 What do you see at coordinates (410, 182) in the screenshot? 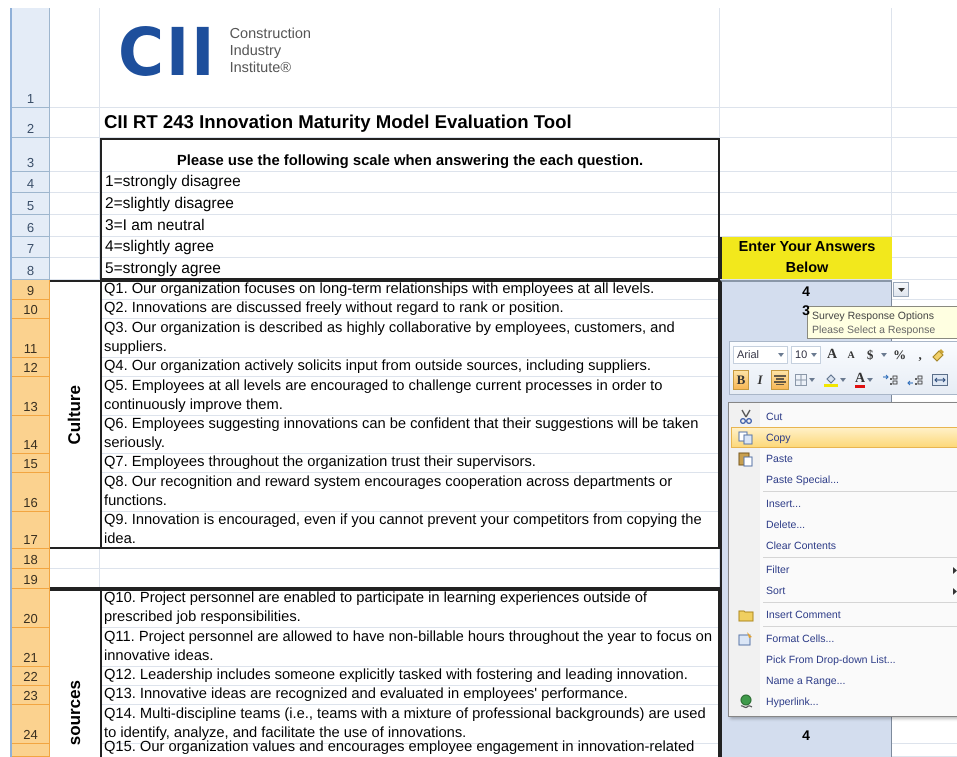
I see `scale-option: 1=strongly disagree` at bounding box center [410, 182].